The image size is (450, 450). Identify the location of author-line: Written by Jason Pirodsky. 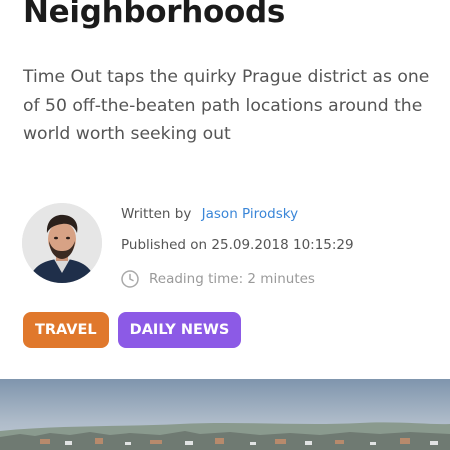
(237, 216).